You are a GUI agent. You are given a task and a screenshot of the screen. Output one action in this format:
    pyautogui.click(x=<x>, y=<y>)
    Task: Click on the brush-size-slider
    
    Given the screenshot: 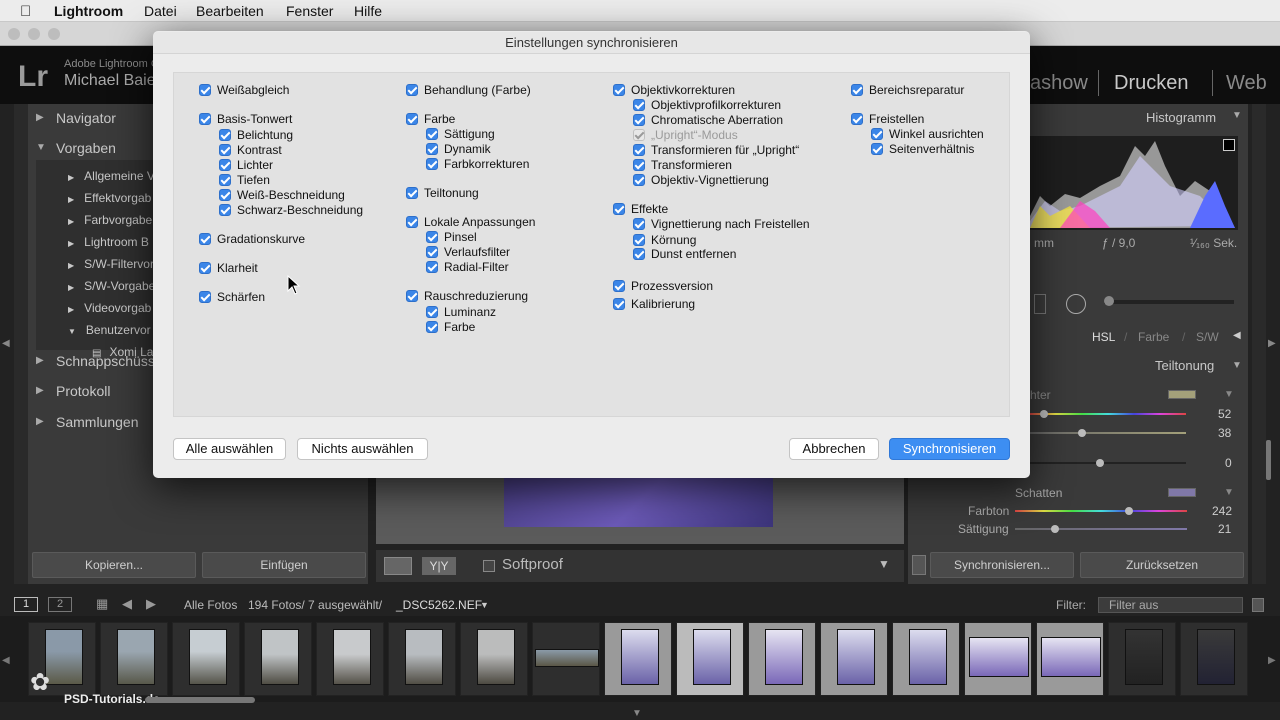 What is the action you would take?
    pyautogui.click(x=1169, y=302)
    